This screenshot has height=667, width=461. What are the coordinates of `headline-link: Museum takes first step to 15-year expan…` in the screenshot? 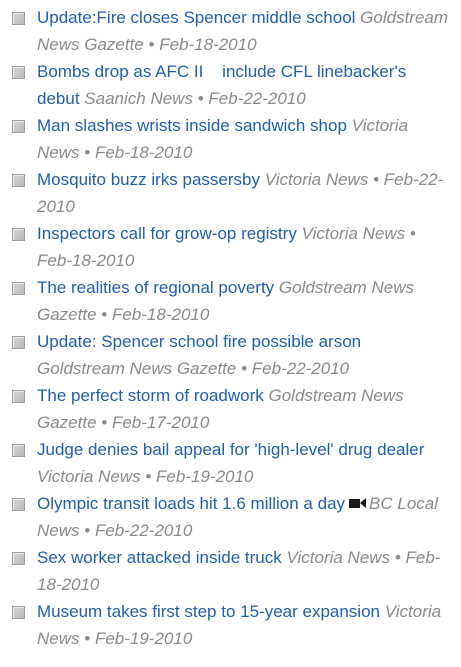 It's located at (208, 611).